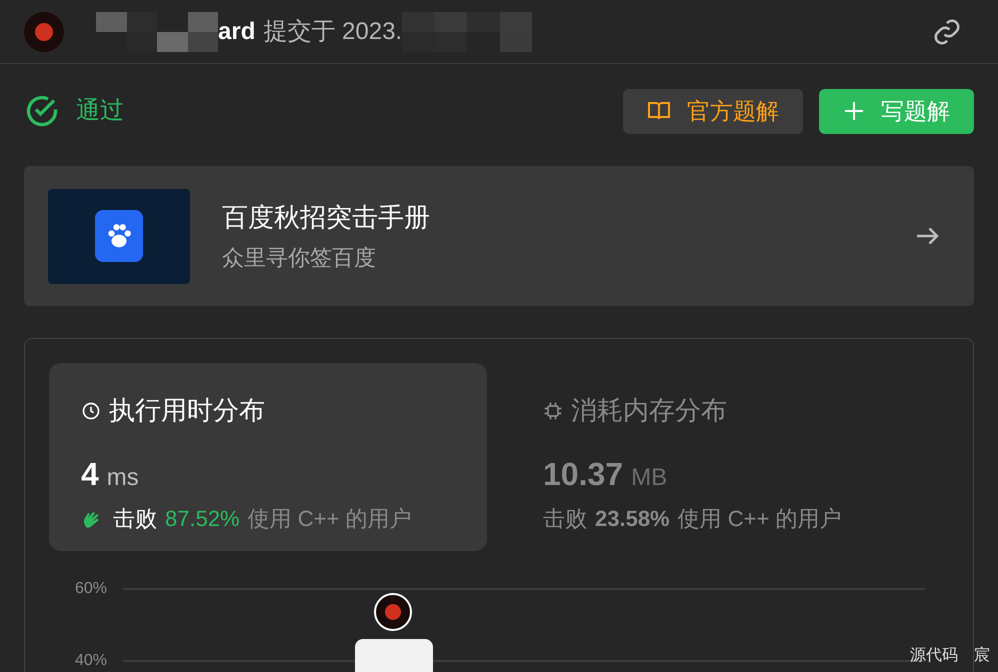 This screenshot has width=998, height=672. Describe the element at coordinates (237, 31) in the screenshot. I see `author-name: ard` at that location.